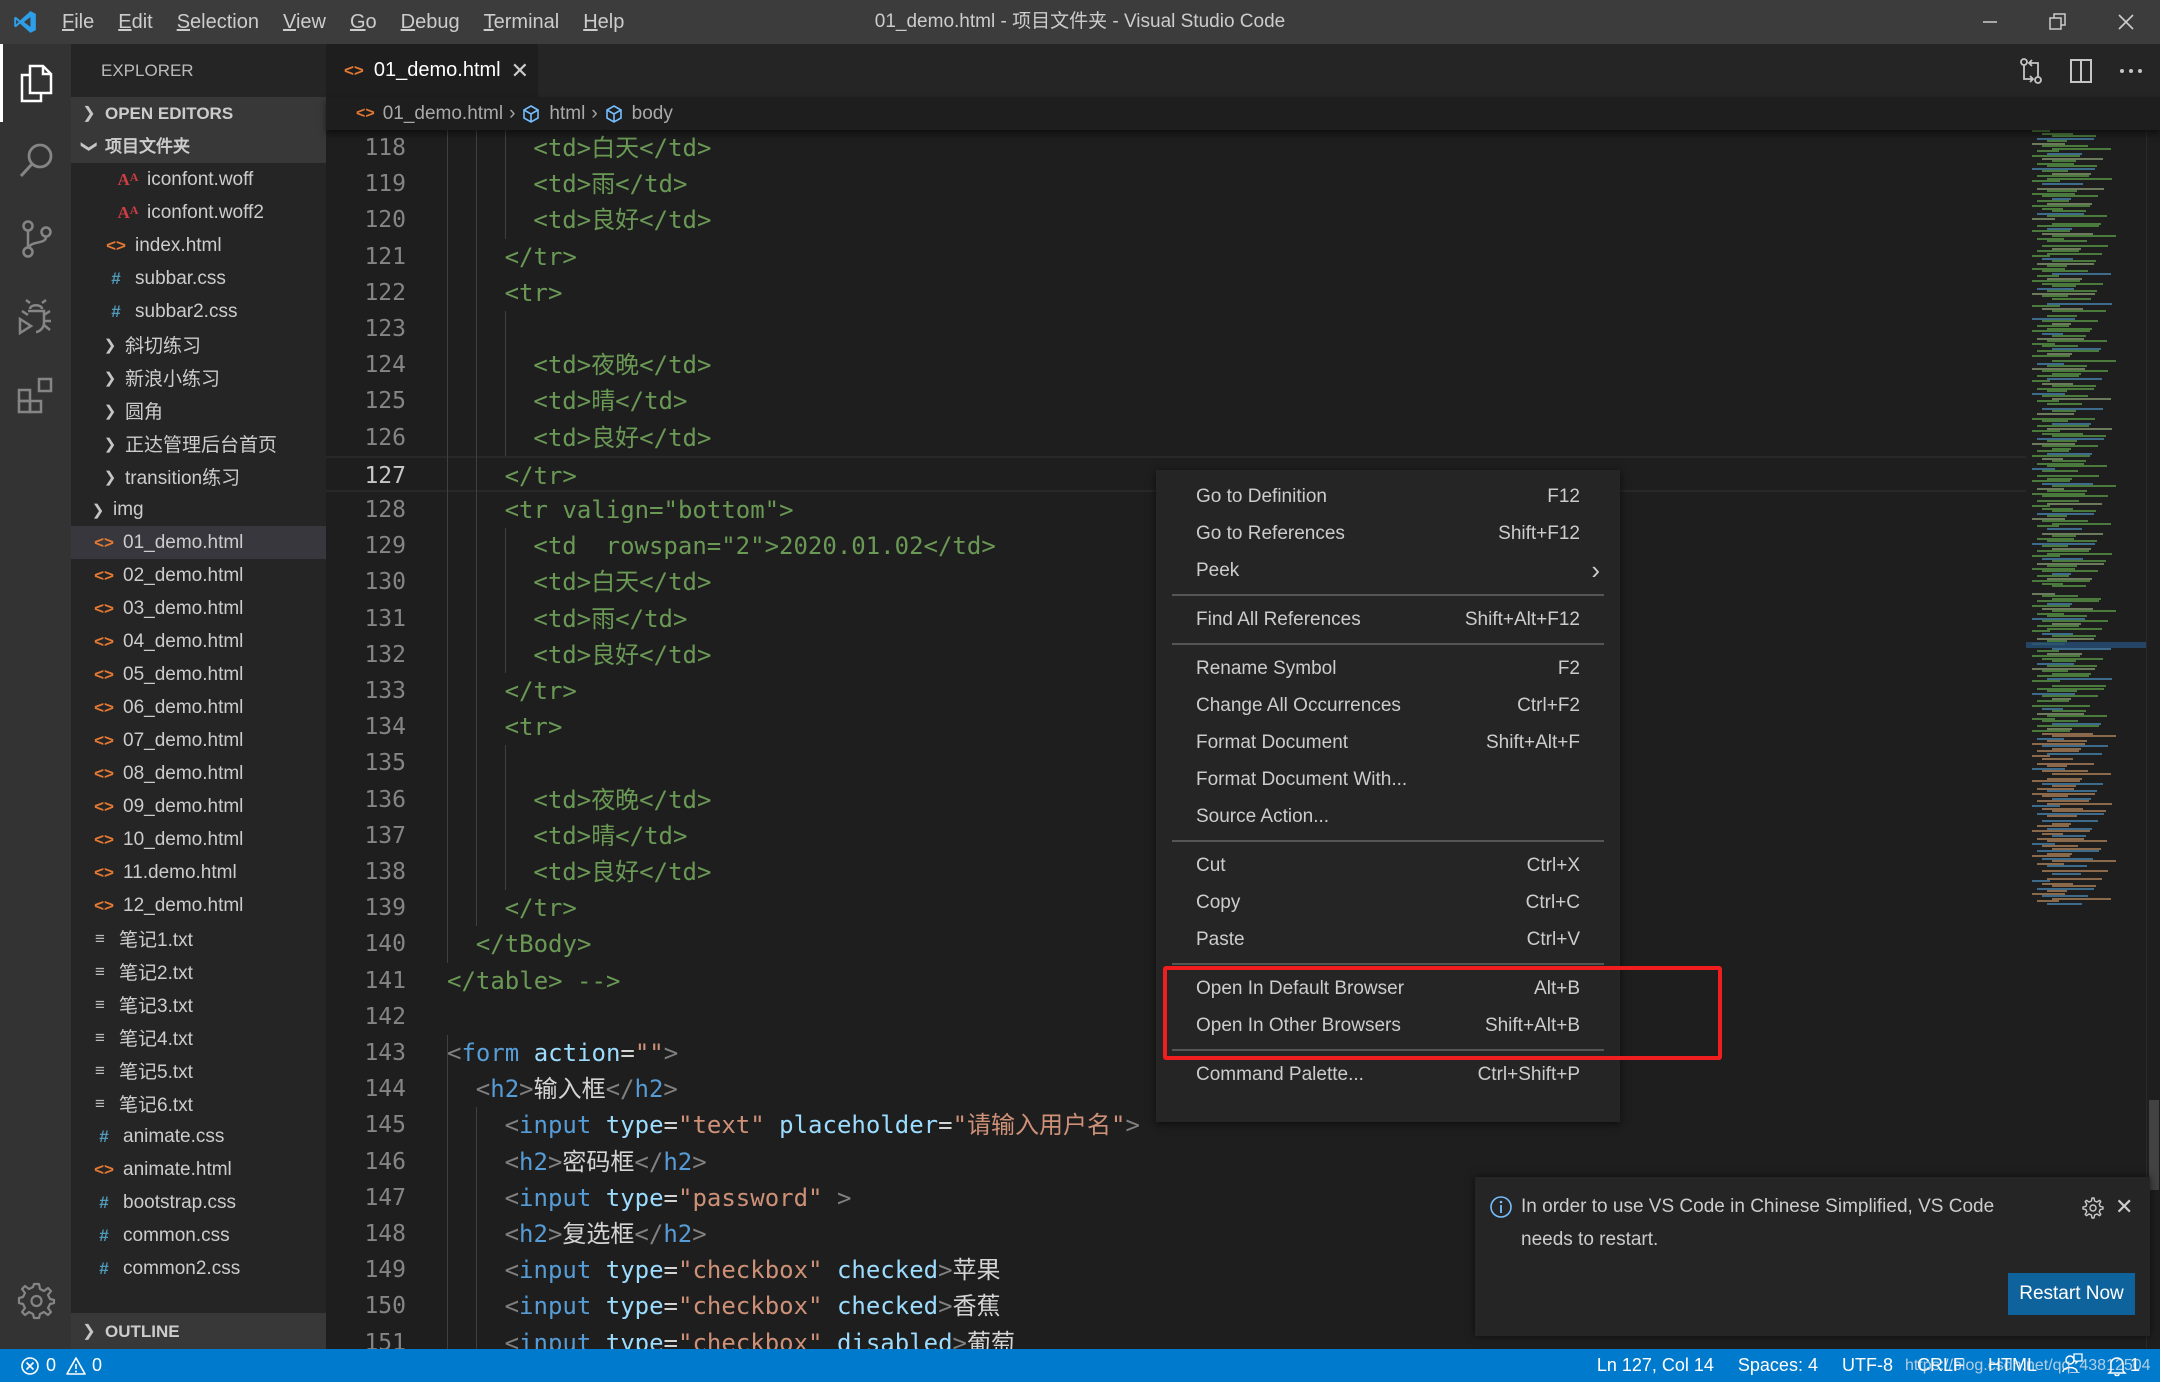 This screenshot has width=2160, height=1382. What do you see at coordinates (198, 1331) in the screenshot?
I see `outline-section: ❯ OUTLINE` at bounding box center [198, 1331].